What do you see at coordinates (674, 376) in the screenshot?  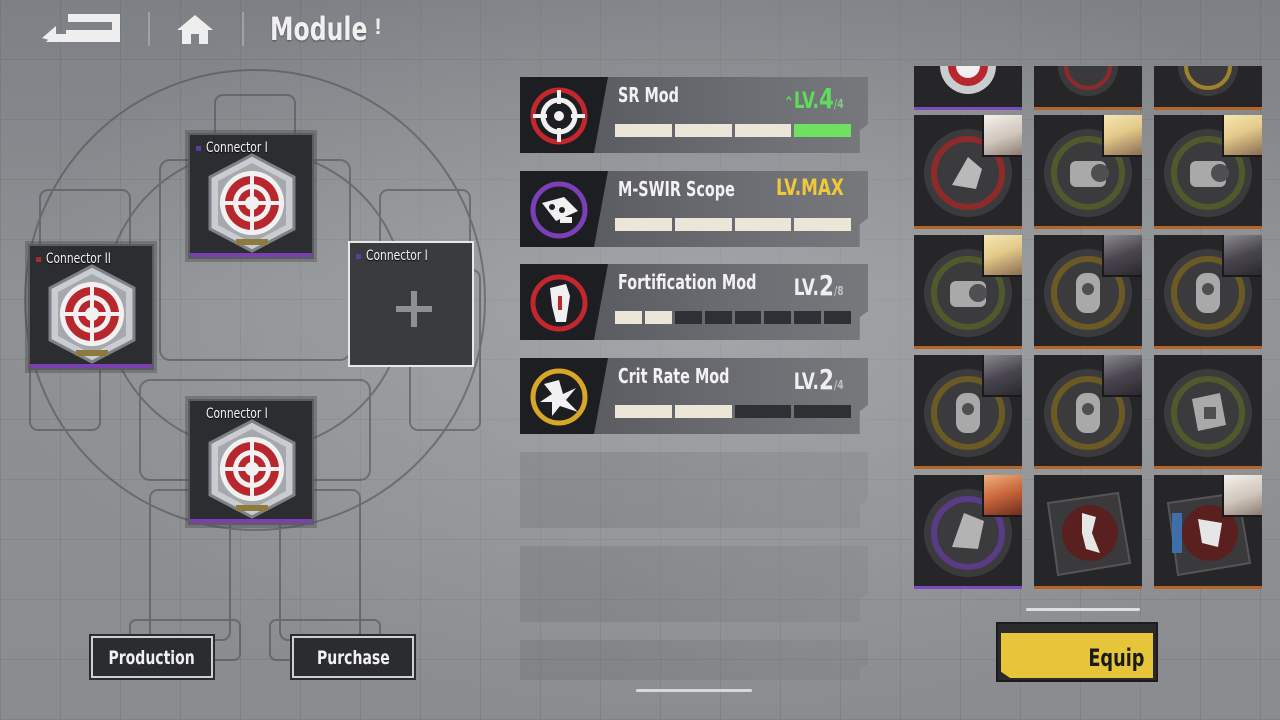 I see `mod-name: Crit Rate Mod` at bounding box center [674, 376].